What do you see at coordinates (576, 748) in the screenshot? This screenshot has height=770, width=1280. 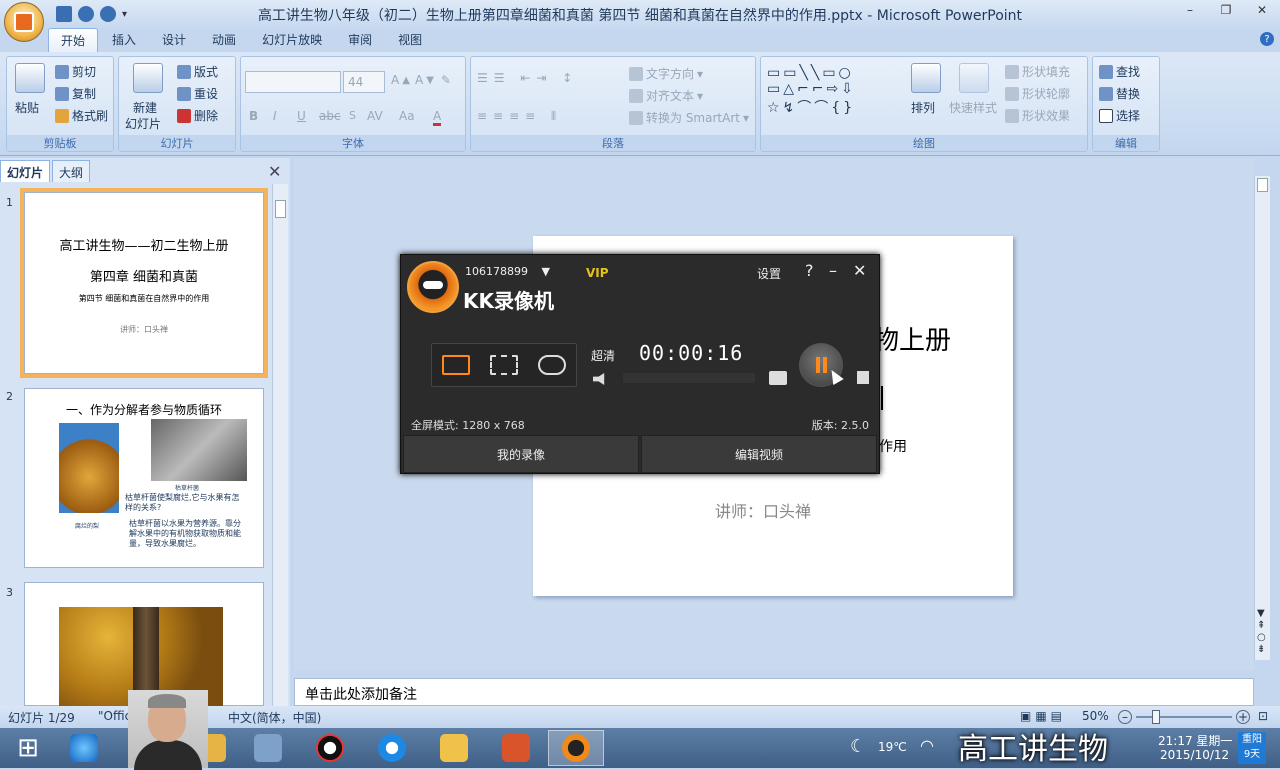 I see `taskbar-kk-recorder` at bounding box center [576, 748].